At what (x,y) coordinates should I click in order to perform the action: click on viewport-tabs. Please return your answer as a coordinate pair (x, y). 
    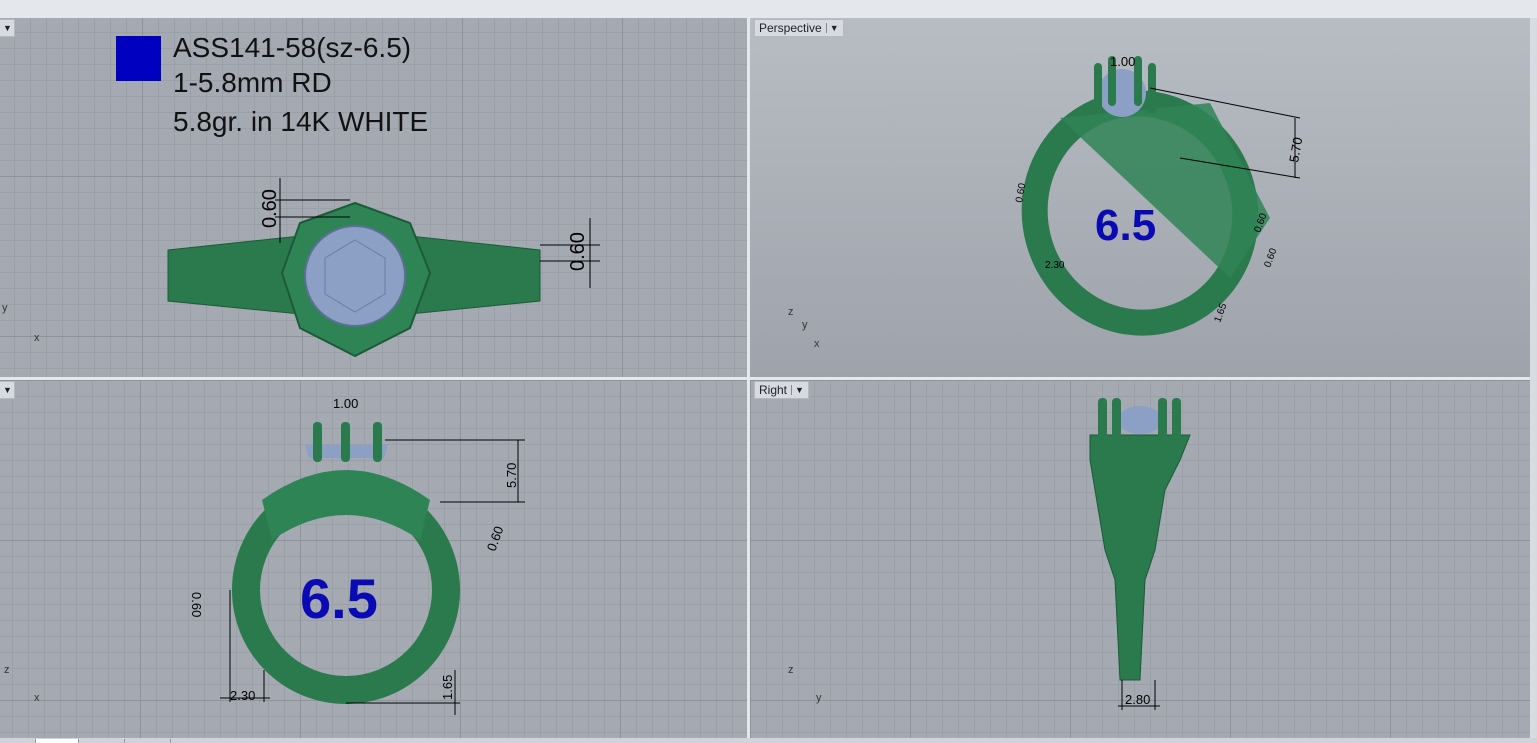
    Looking at the image, I should click on (768, 740).